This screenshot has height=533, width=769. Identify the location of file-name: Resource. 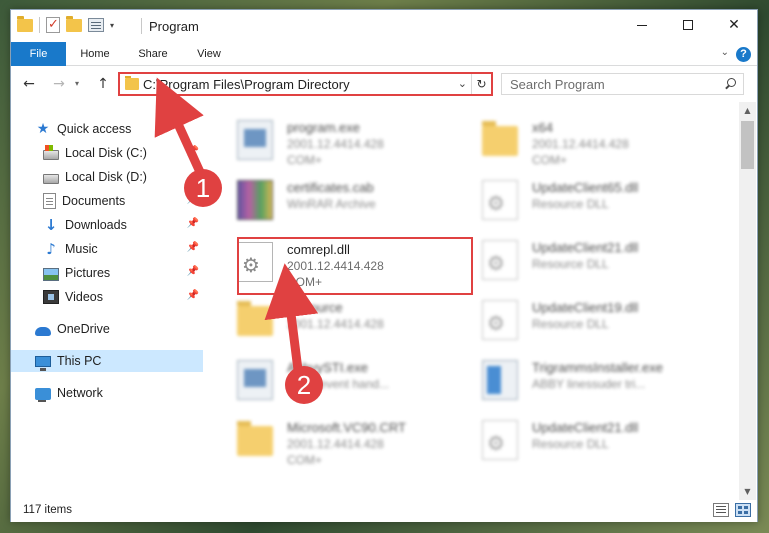
(315, 307).